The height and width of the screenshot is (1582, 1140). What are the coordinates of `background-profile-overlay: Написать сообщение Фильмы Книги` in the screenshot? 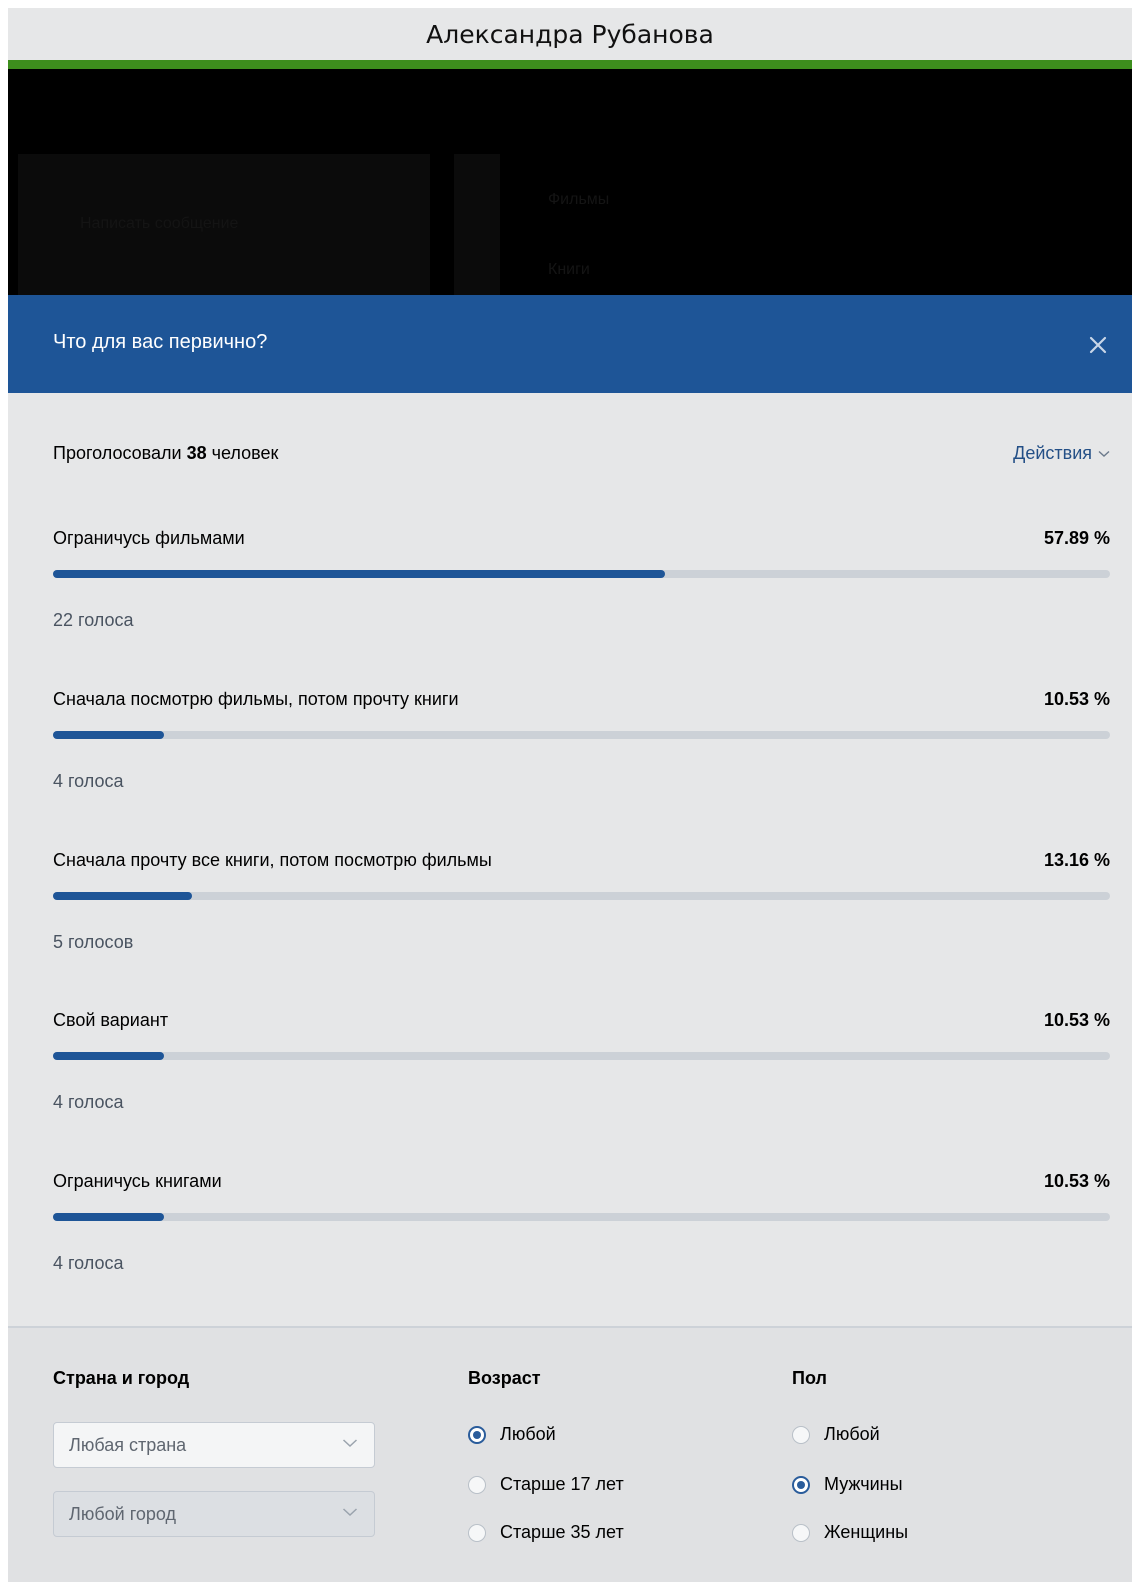 It's located at (570, 182).